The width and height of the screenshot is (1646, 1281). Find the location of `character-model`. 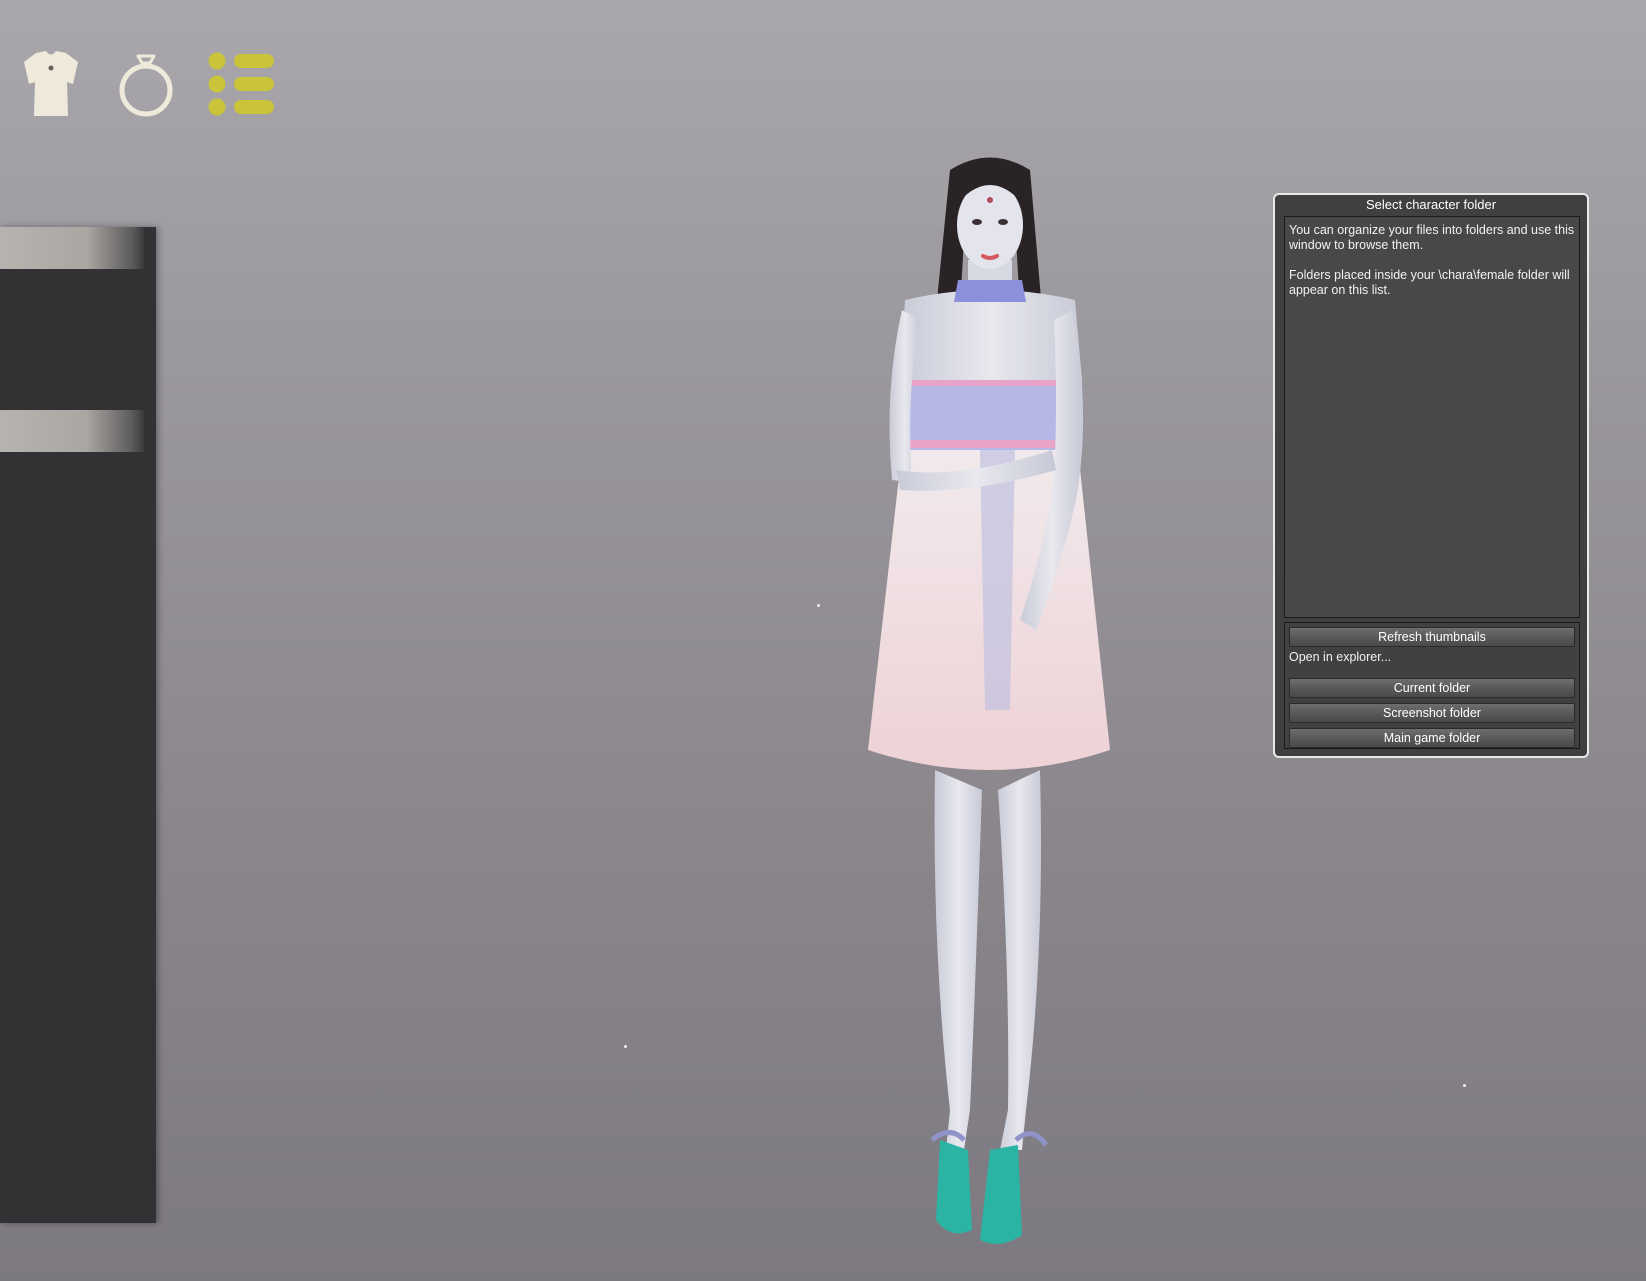

character-model is located at coordinates (989, 700).